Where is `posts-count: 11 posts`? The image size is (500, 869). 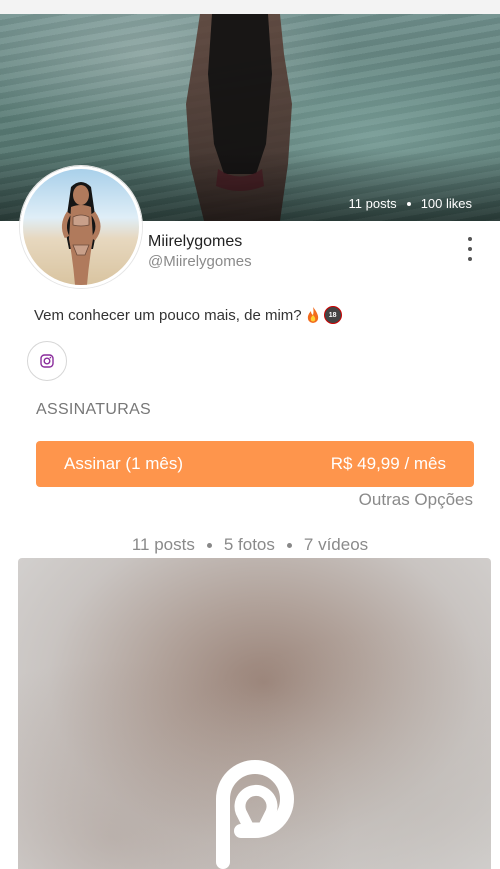 posts-count: 11 posts is located at coordinates (163, 545).